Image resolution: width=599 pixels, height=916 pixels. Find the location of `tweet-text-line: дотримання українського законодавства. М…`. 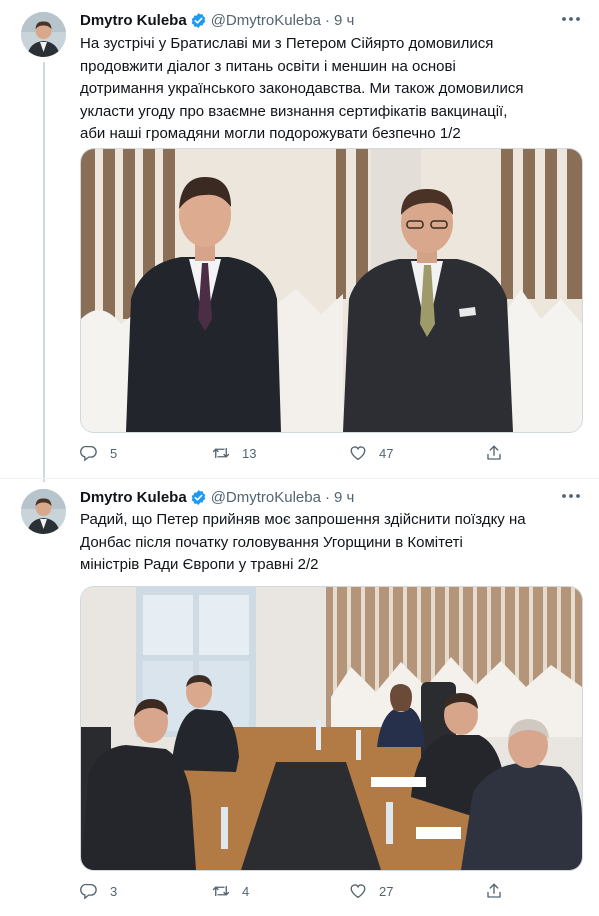

tweet-text-line: дотримання українського законодавства. М… is located at coordinates (302, 88).